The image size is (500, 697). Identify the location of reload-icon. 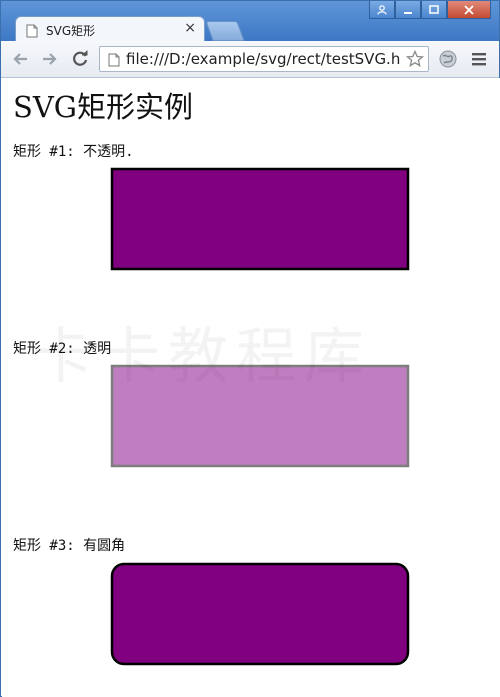
(80, 61).